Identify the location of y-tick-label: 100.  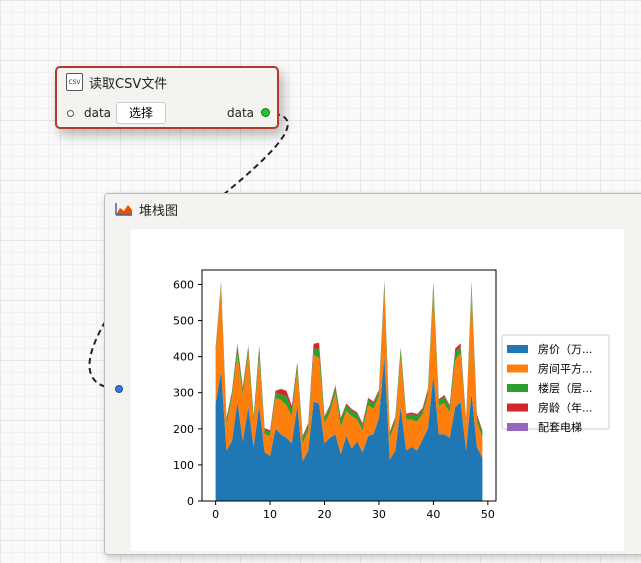
(183, 465).